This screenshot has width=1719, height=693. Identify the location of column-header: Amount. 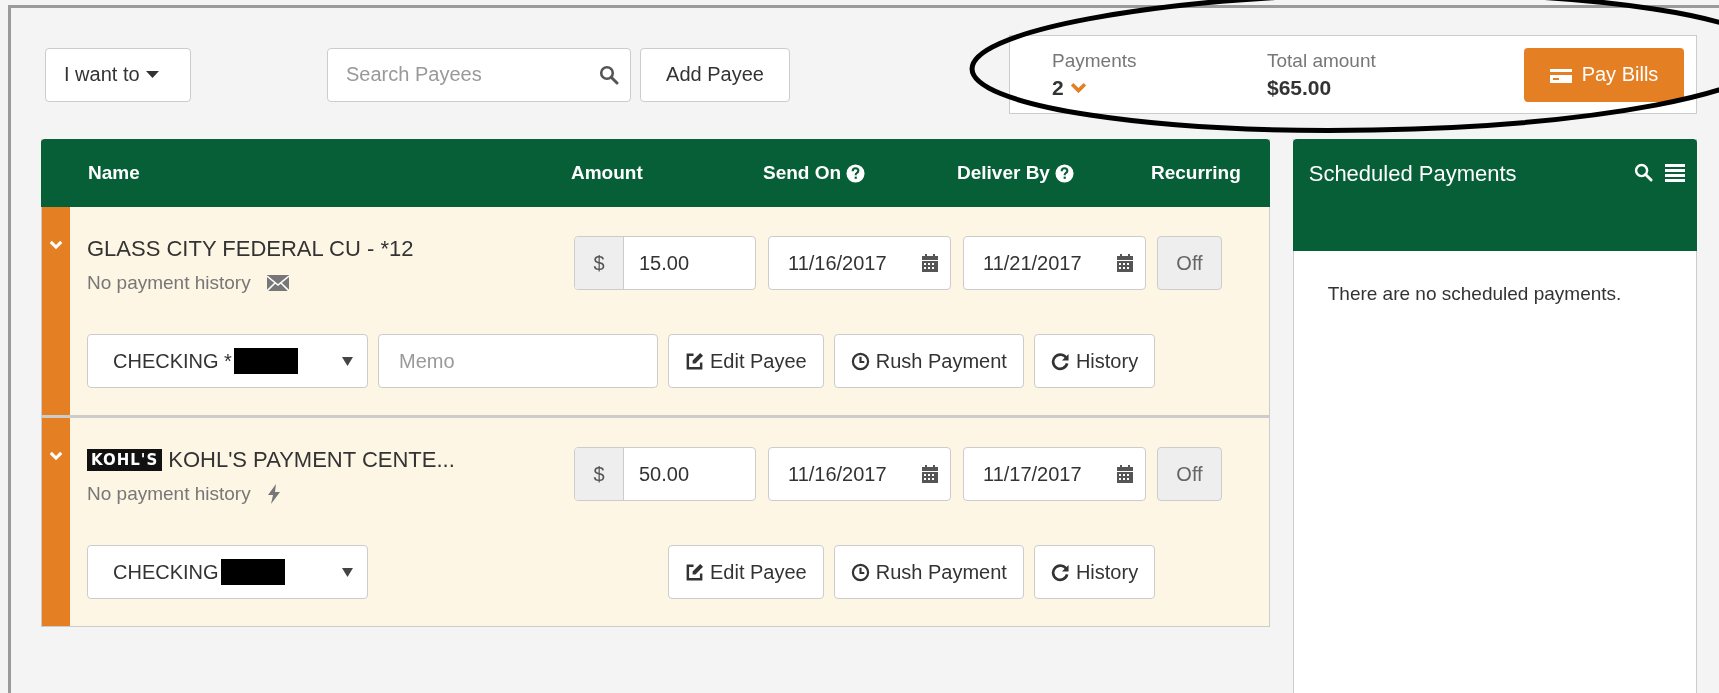
(607, 173).